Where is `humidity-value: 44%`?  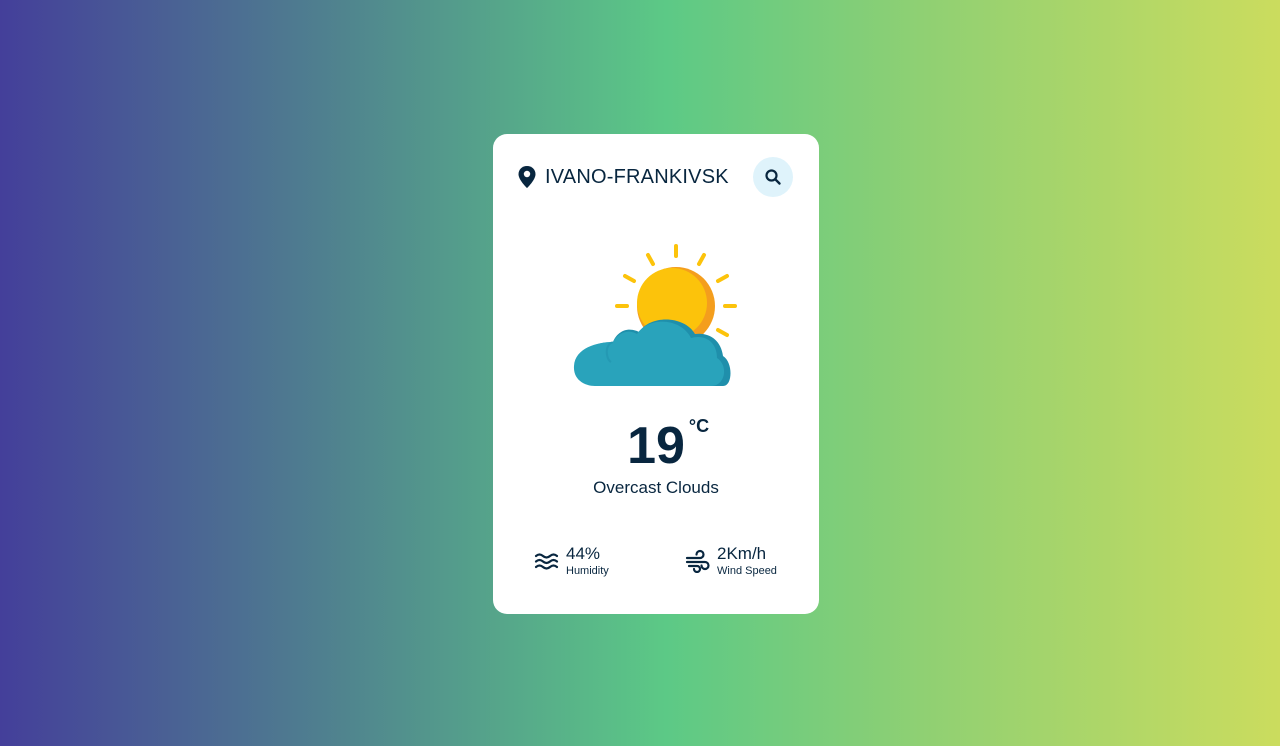 humidity-value: 44% is located at coordinates (583, 553).